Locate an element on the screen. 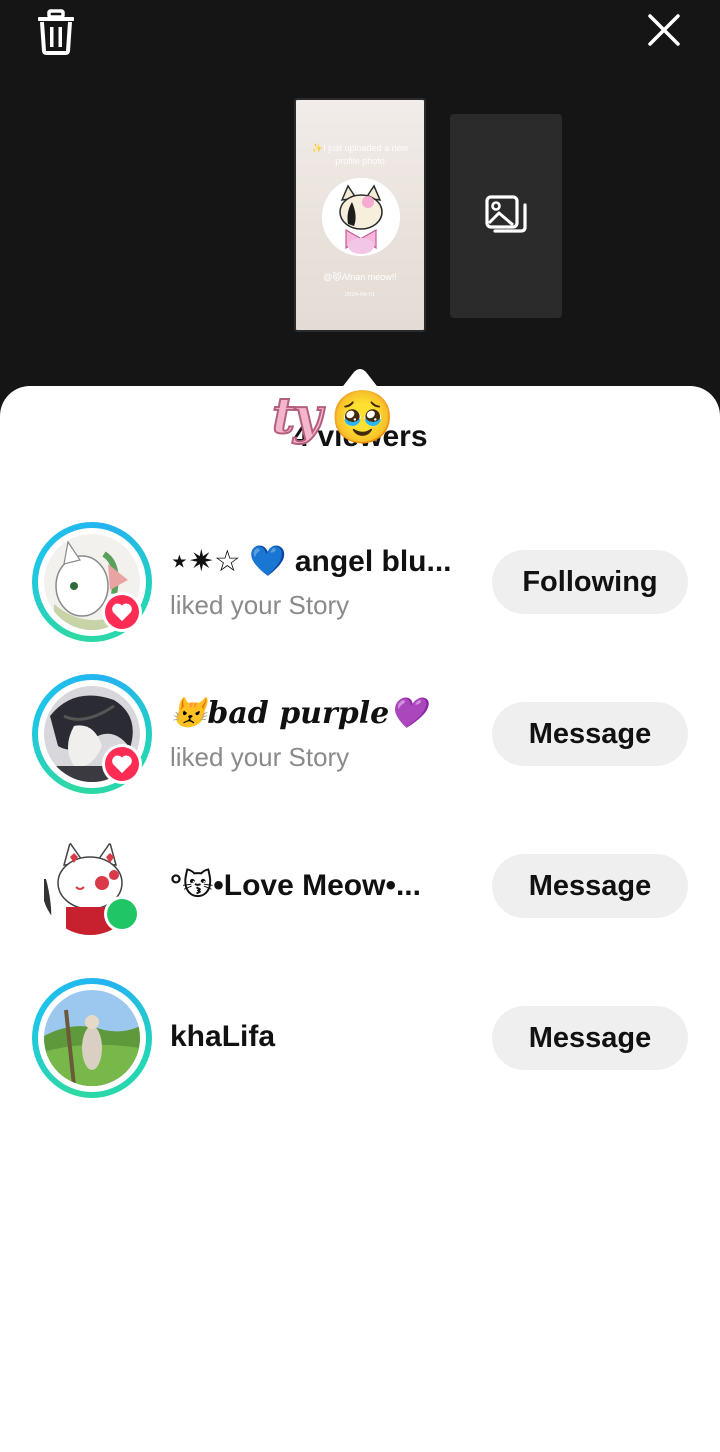 Image resolution: width=720 pixels, height=1452 pixels. viewer-name: khaLifa is located at coordinates (320, 1037).